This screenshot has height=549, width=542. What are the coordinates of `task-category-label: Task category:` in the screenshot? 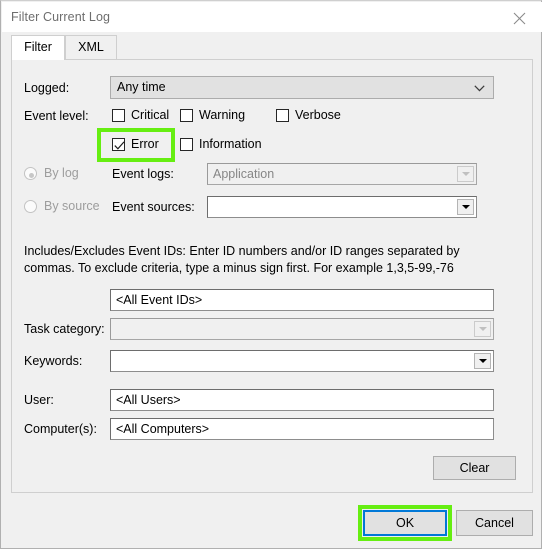 It's located at (64, 329).